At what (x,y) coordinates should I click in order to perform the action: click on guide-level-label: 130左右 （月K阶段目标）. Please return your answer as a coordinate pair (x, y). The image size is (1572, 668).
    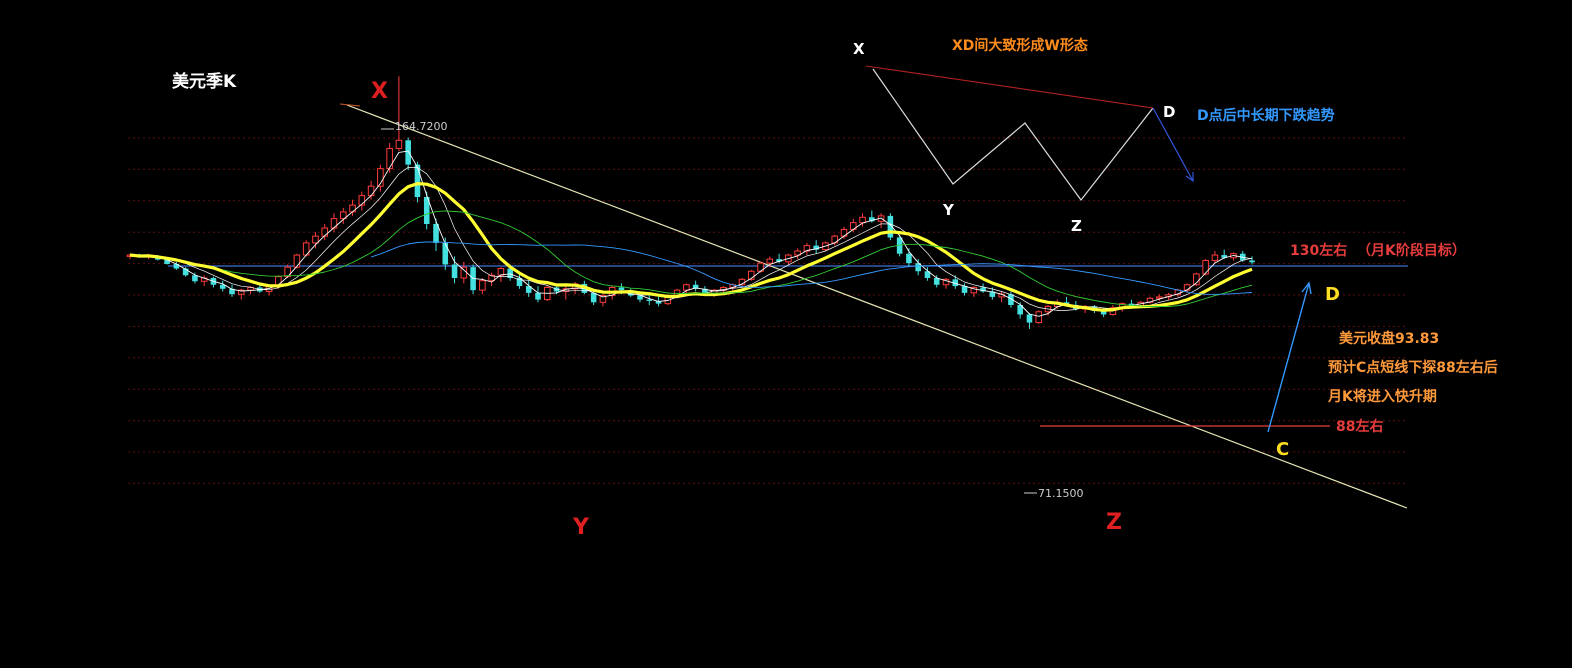
    Looking at the image, I should click on (1378, 250).